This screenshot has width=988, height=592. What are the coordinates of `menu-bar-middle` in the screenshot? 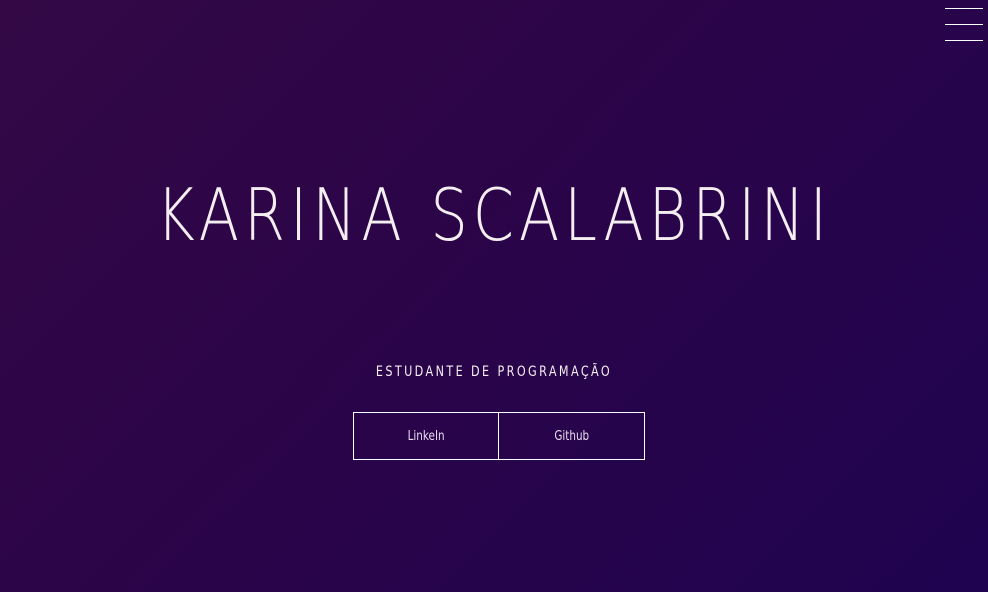 It's located at (964, 24).